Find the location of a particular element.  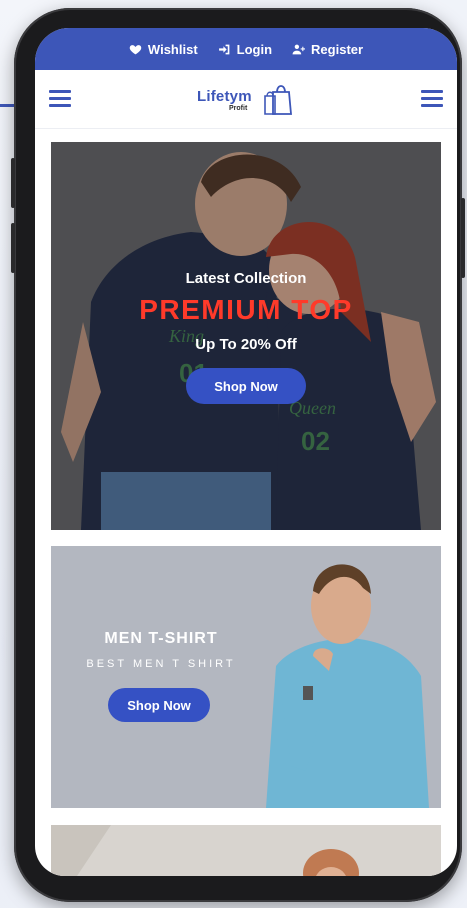

logo: Lifetym Profit is located at coordinates (249, 99).